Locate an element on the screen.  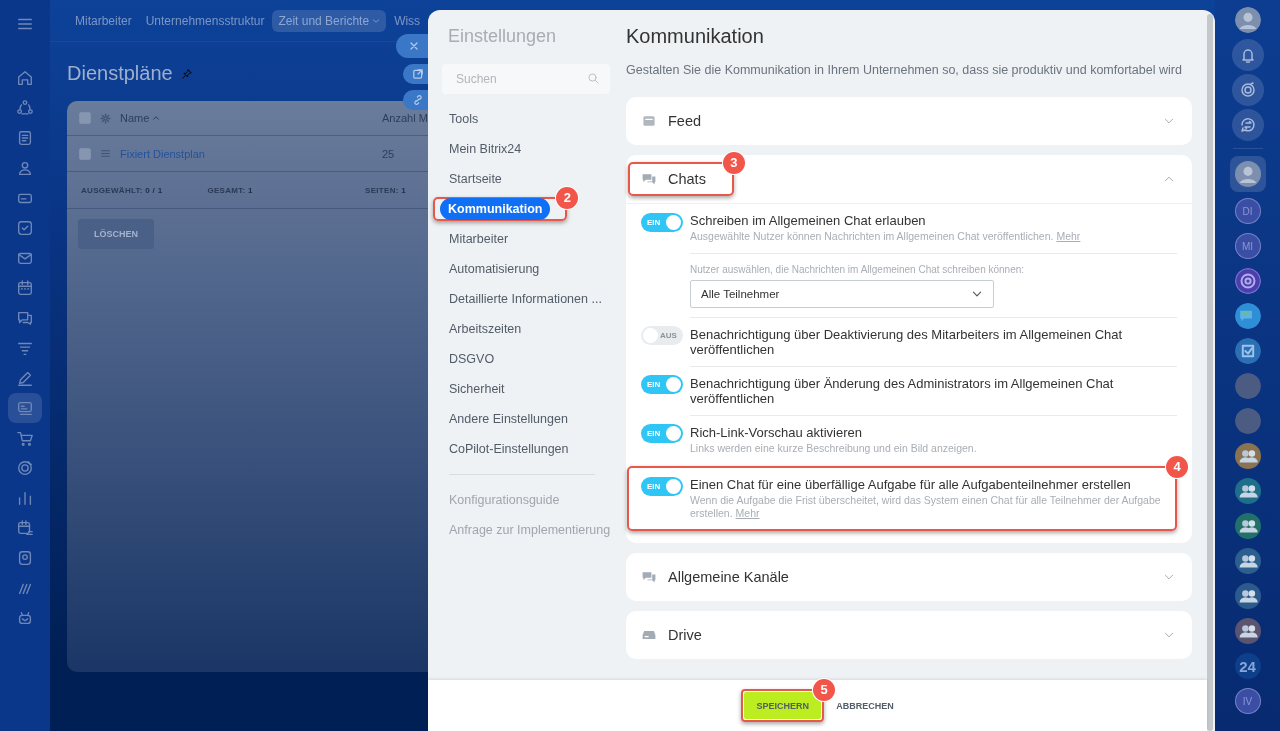
option-title: Benachrichtigung über Änderung des Administrators im Allgemeinen Chat veröffentlichen is located at coordinates (902, 391).